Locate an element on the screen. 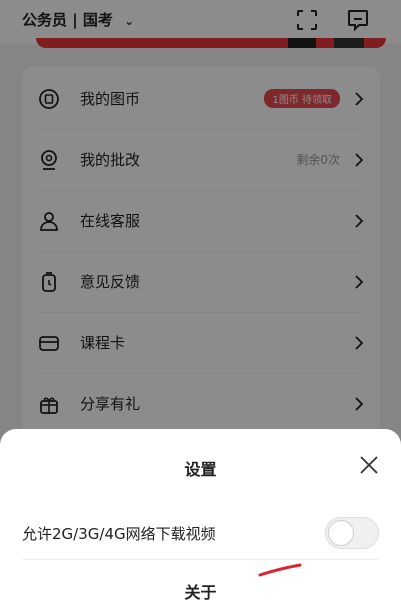 This screenshot has height=616, width=401. toggle-knob is located at coordinates (341, 533).